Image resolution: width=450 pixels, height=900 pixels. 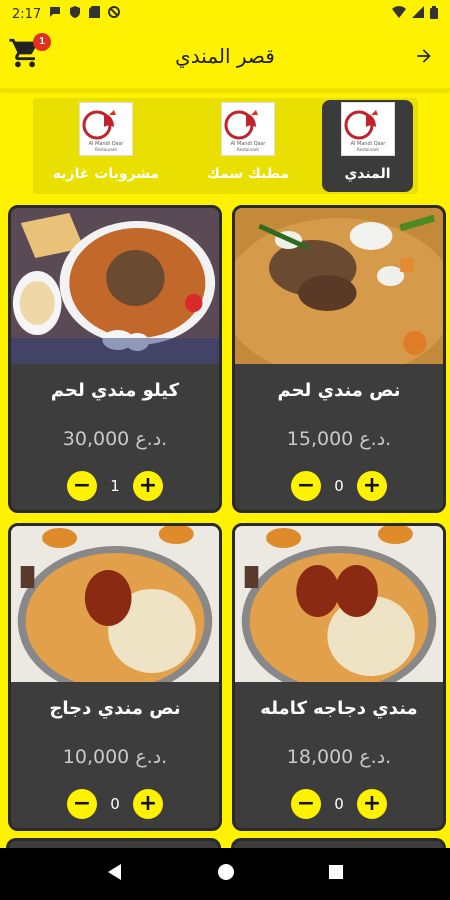 What do you see at coordinates (27, 14) in the screenshot?
I see `status-time: 2:17` at bounding box center [27, 14].